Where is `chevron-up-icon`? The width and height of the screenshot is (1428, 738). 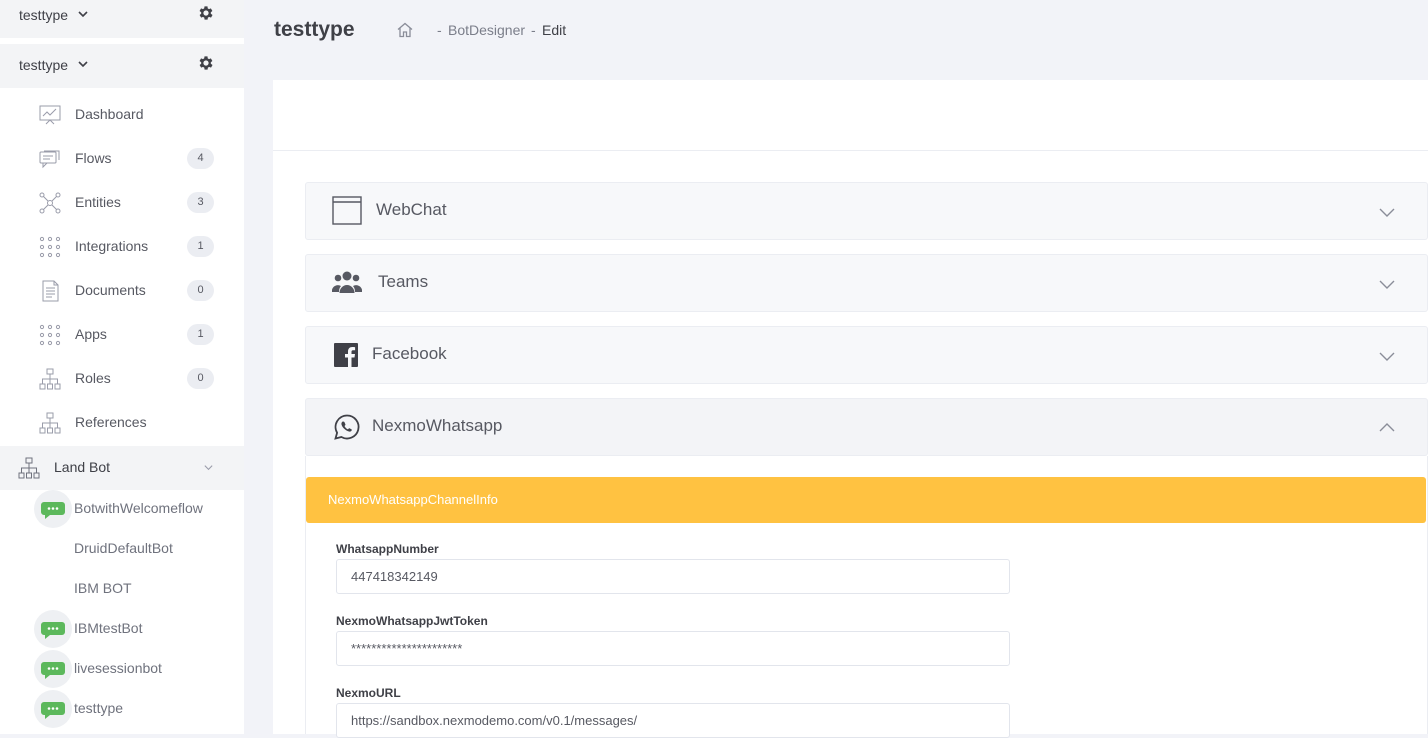 chevron-up-icon is located at coordinates (1387, 427).